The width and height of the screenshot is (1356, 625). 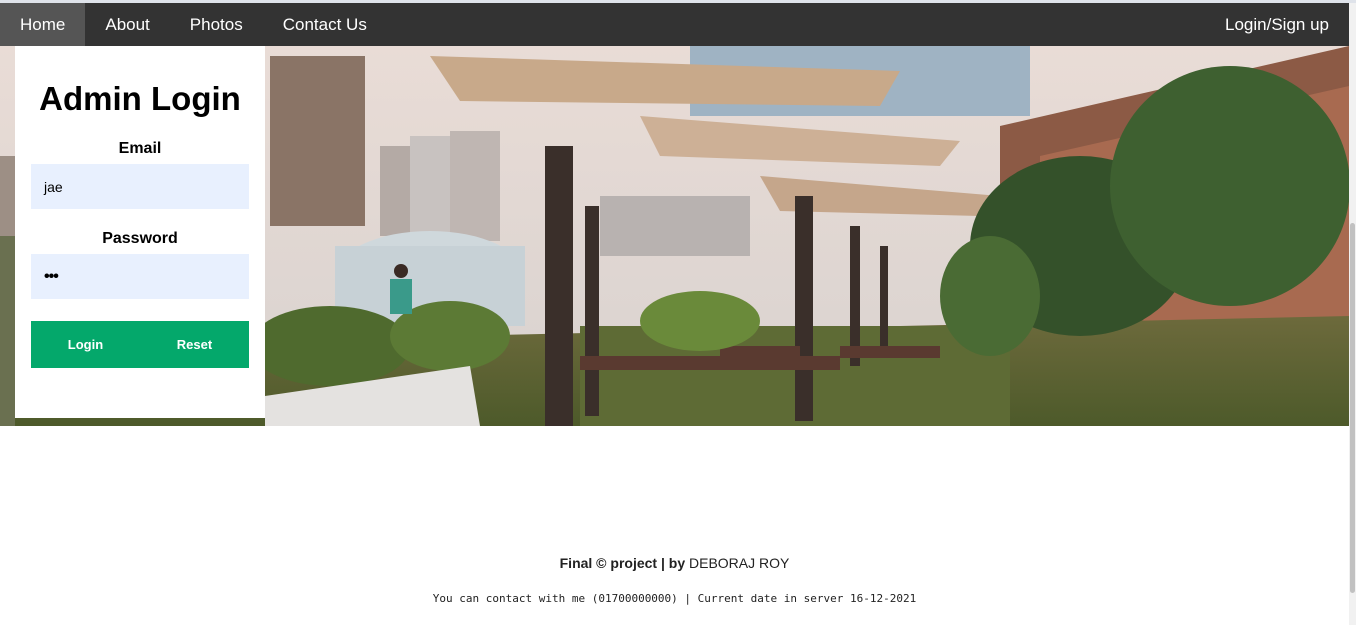 What do you see at coordinates (325, 24) in the screenshot?
I see `nav-contact-us: Contact Us` at bounding box center [325, 24].